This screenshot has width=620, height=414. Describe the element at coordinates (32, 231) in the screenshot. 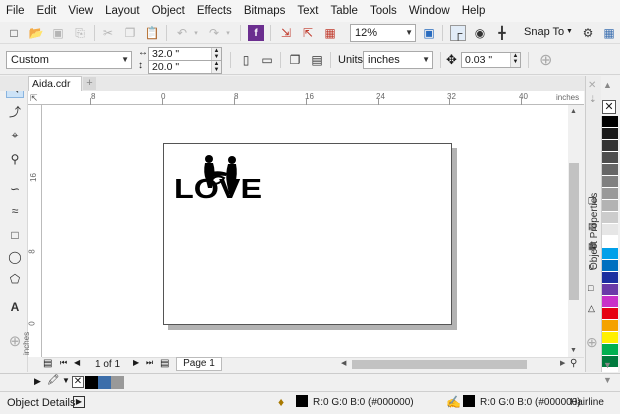

I see `vertical-ruler: 16 8 0 inches` at that location.